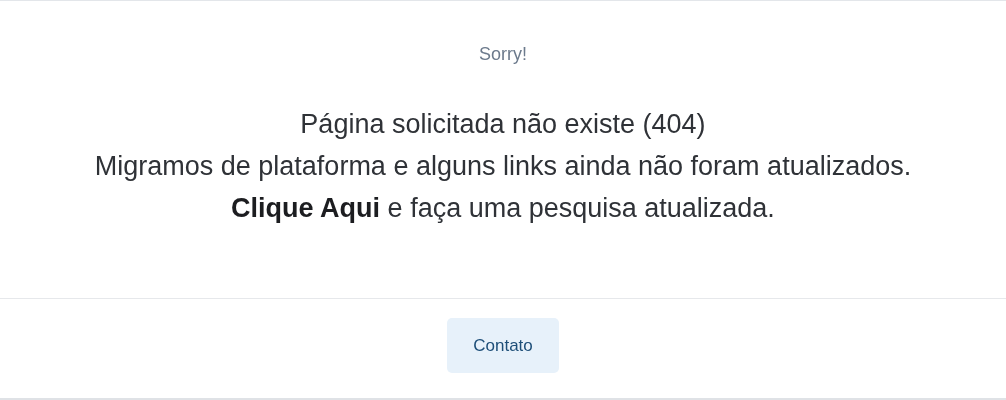 Image resolution: width=1006 pixels, height=400 pixels. Describe the element at coordinates (503, 54) in the screenshot. I see `sorry-heading: Sorry!` at that location.